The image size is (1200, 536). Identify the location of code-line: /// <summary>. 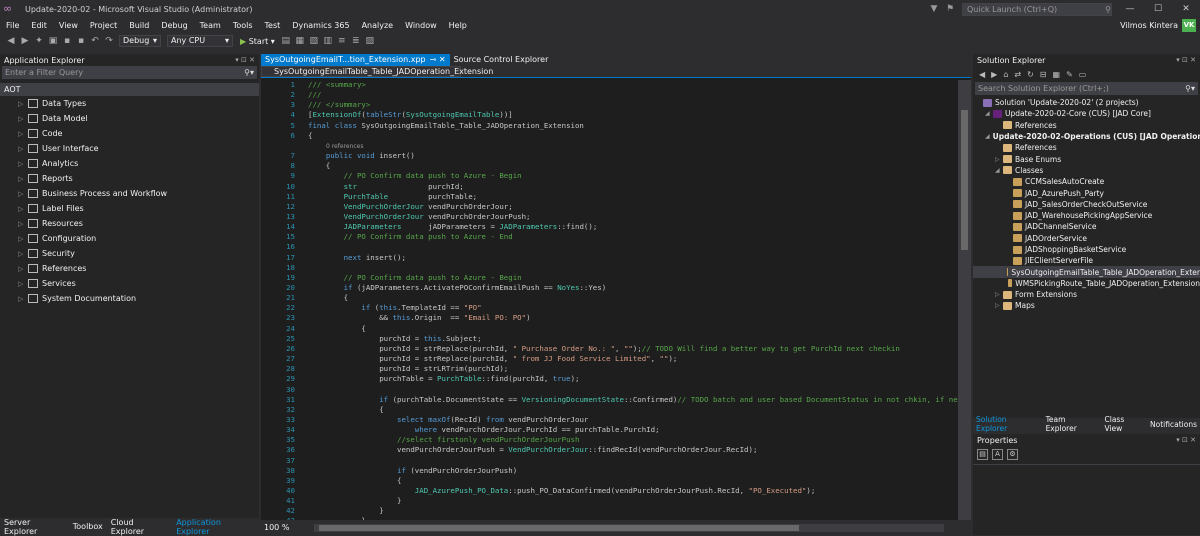
(337, 84).